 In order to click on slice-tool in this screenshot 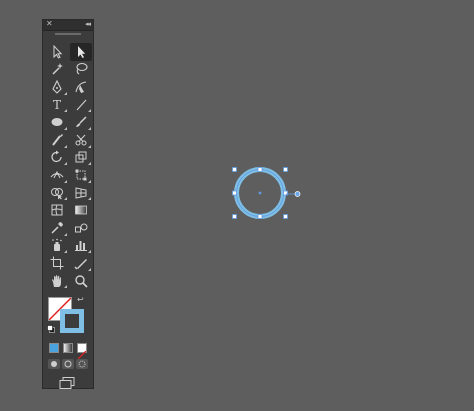, I will do `click(81, 263)`.